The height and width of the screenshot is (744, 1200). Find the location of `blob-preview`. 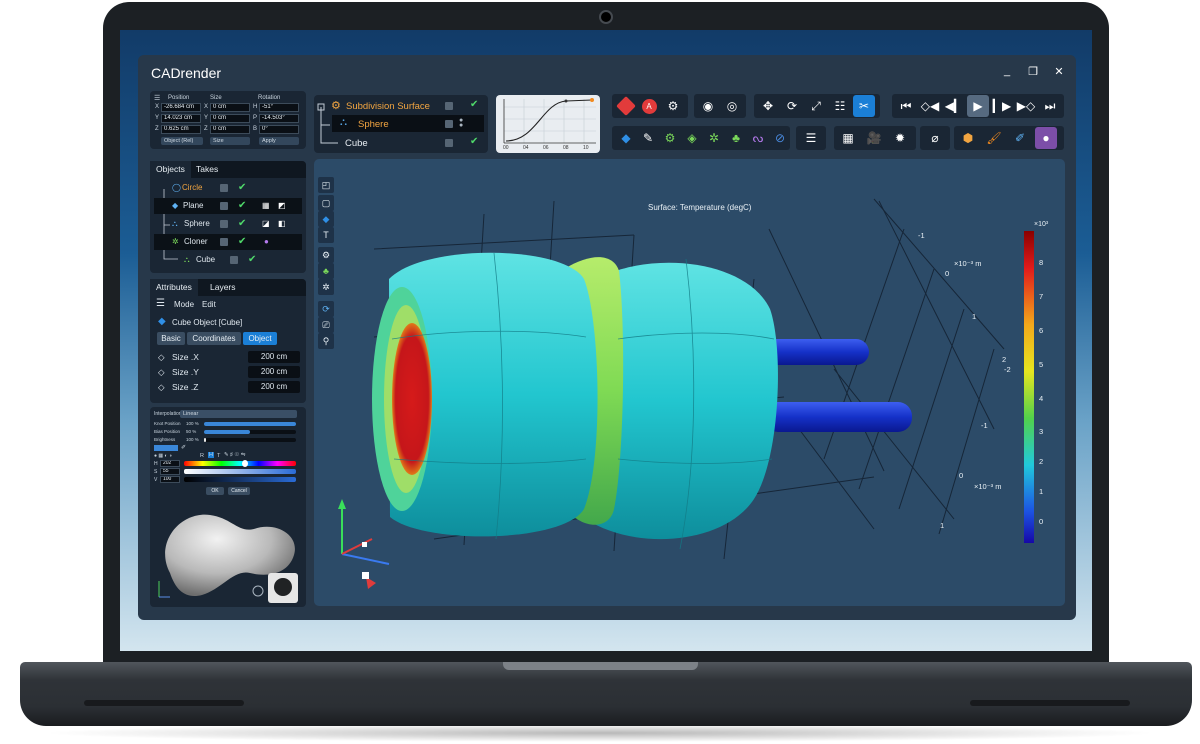

blob-preview is located at coordinates (228, 555).